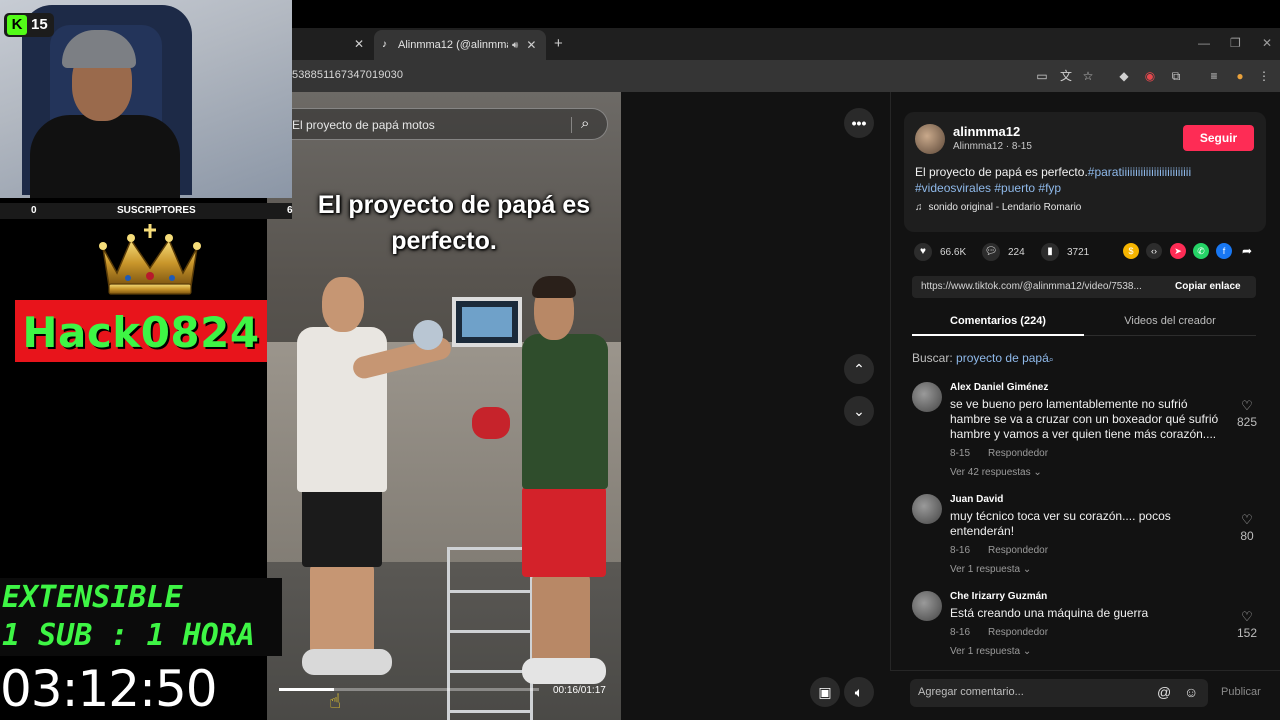  I want to click on url-text: 538851167347019030, so click(347, 75).